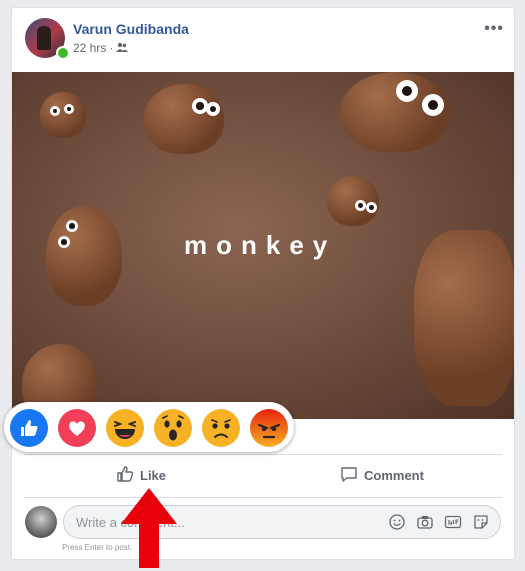  What do you see at coordinates (269, 428) in the screenshot?
I see `angry-reaction-icon` at bounding box center [269, 428].